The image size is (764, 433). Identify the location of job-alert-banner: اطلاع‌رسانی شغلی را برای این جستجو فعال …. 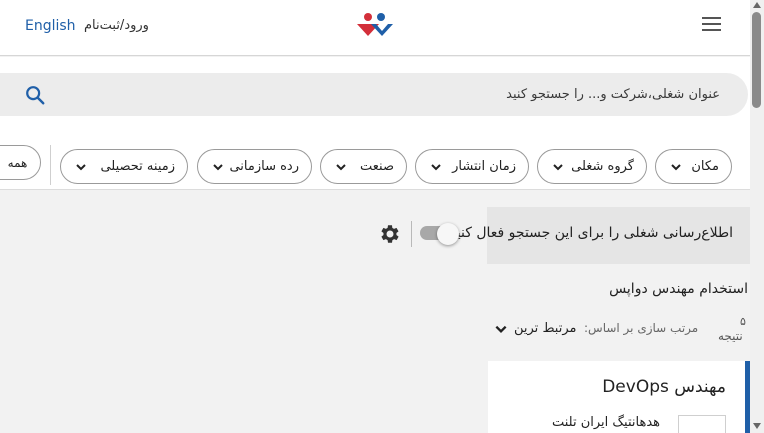
(599, 235).